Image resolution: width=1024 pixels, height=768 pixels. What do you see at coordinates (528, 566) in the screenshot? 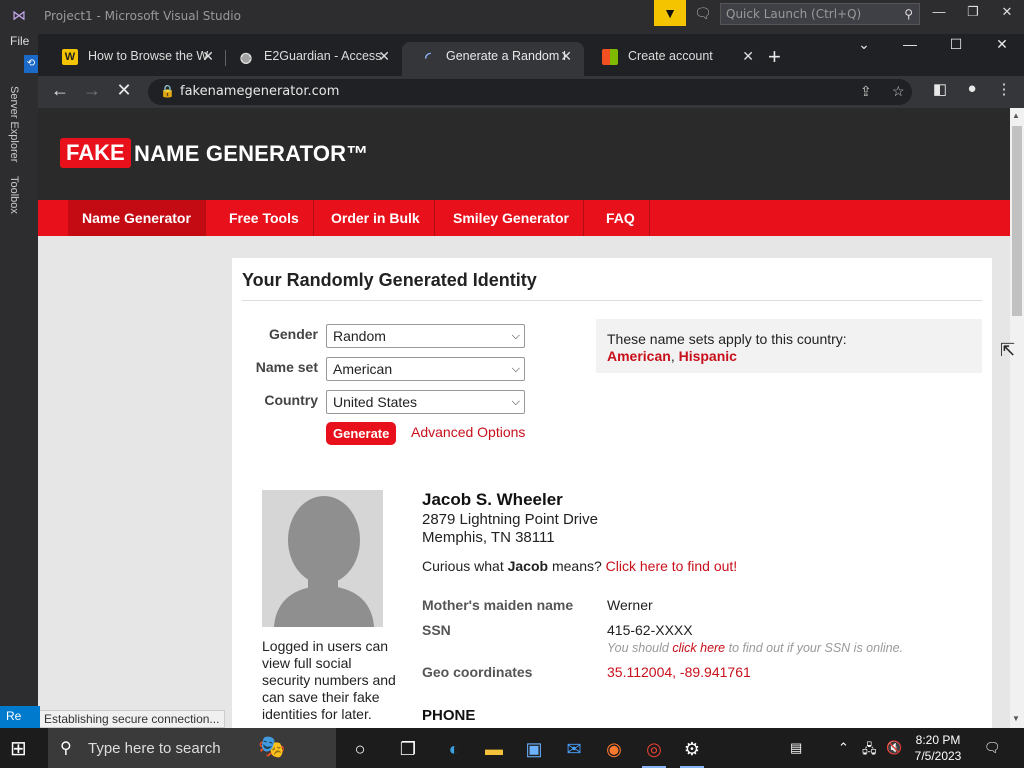
I see `curious-name: Jacob` at bounding box center [528, 566].